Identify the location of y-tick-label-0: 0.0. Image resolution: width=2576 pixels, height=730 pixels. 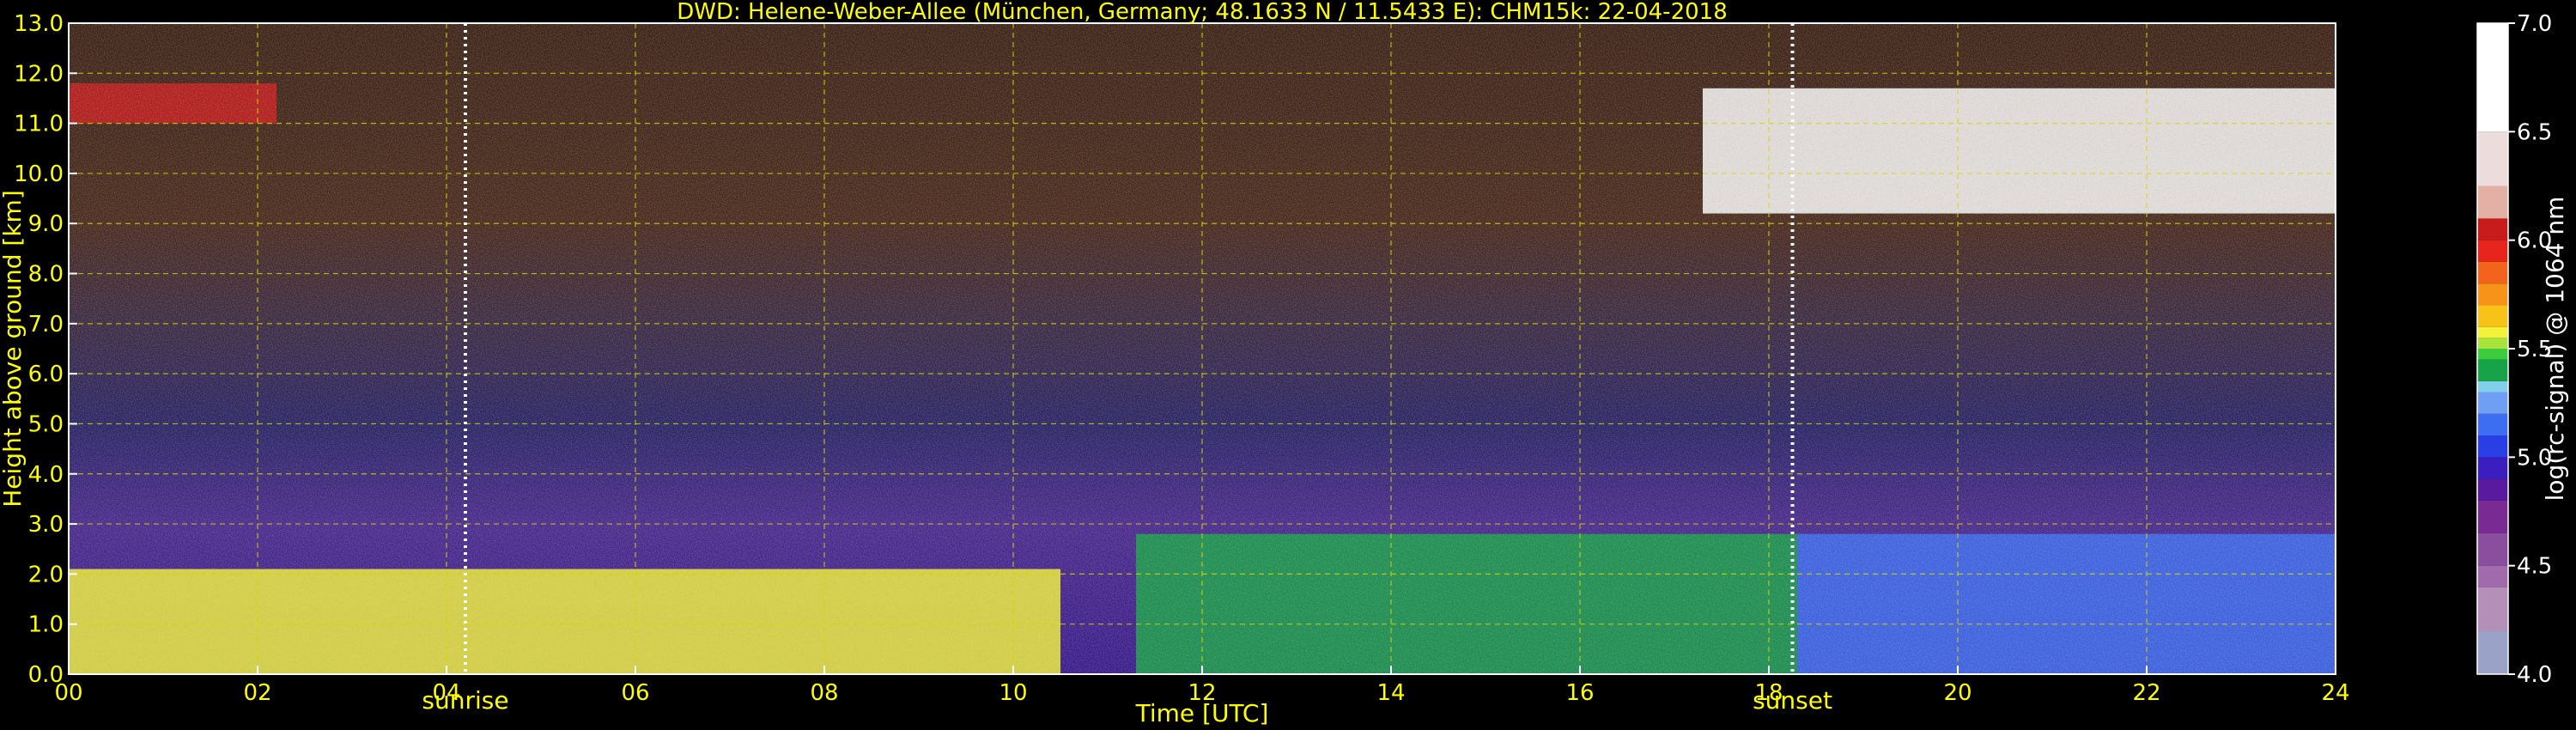
(46, 675).